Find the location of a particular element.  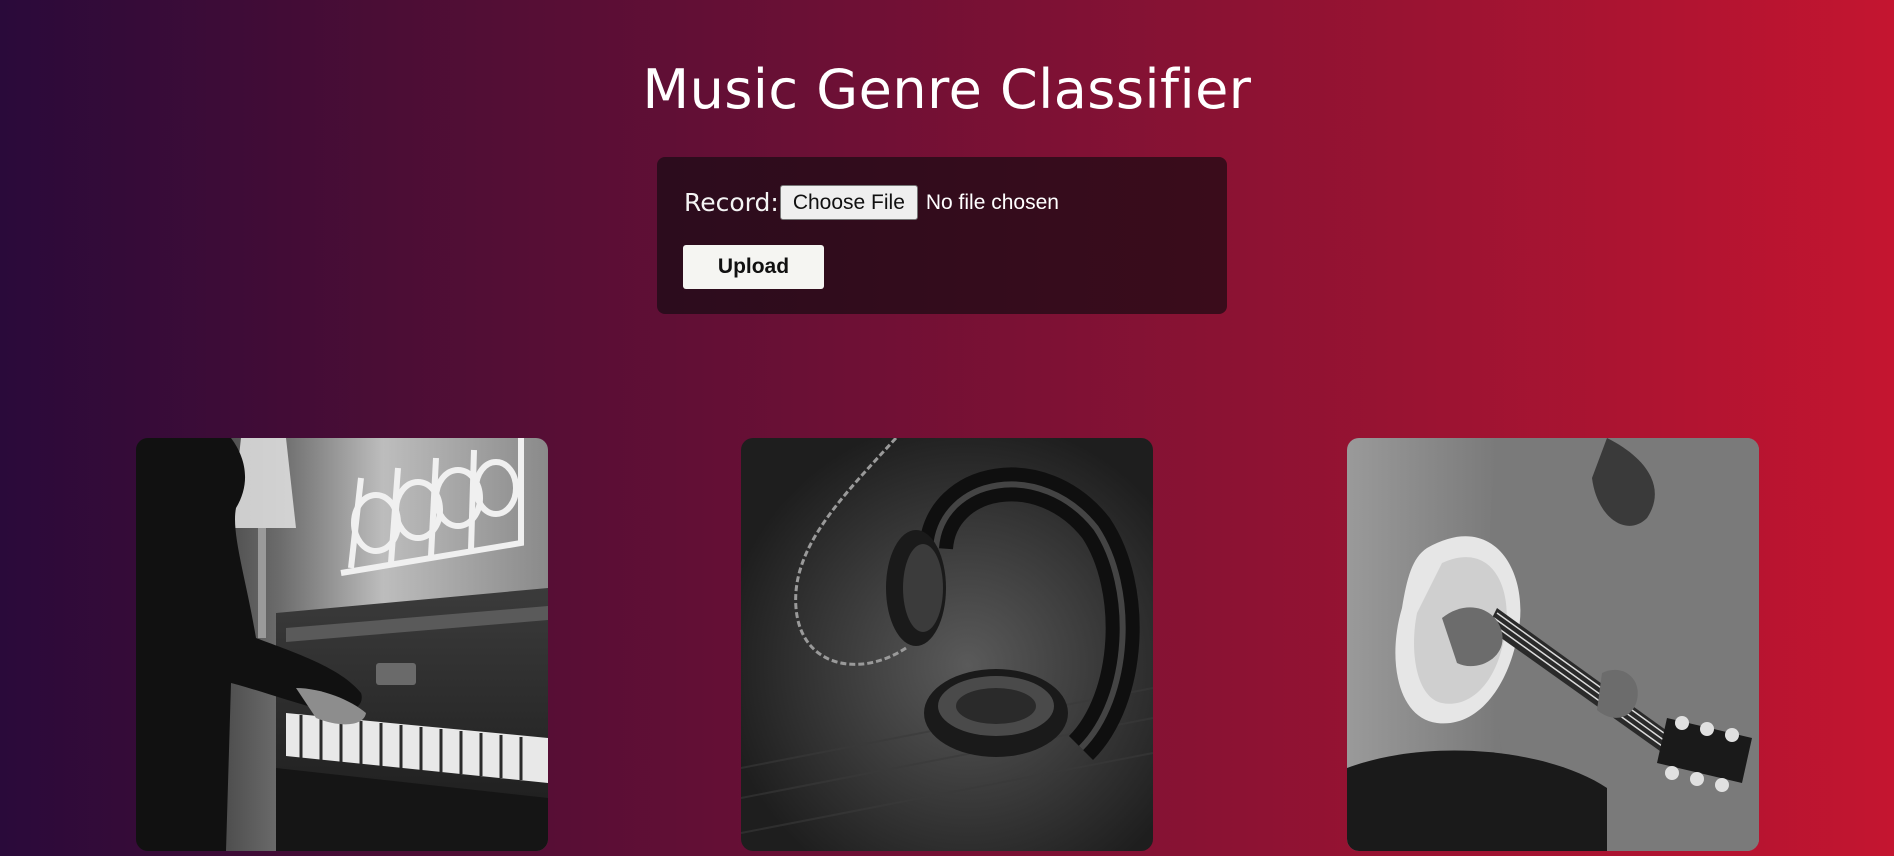

page-title: Music Genre Classifier is located at coordinates (947, 89).